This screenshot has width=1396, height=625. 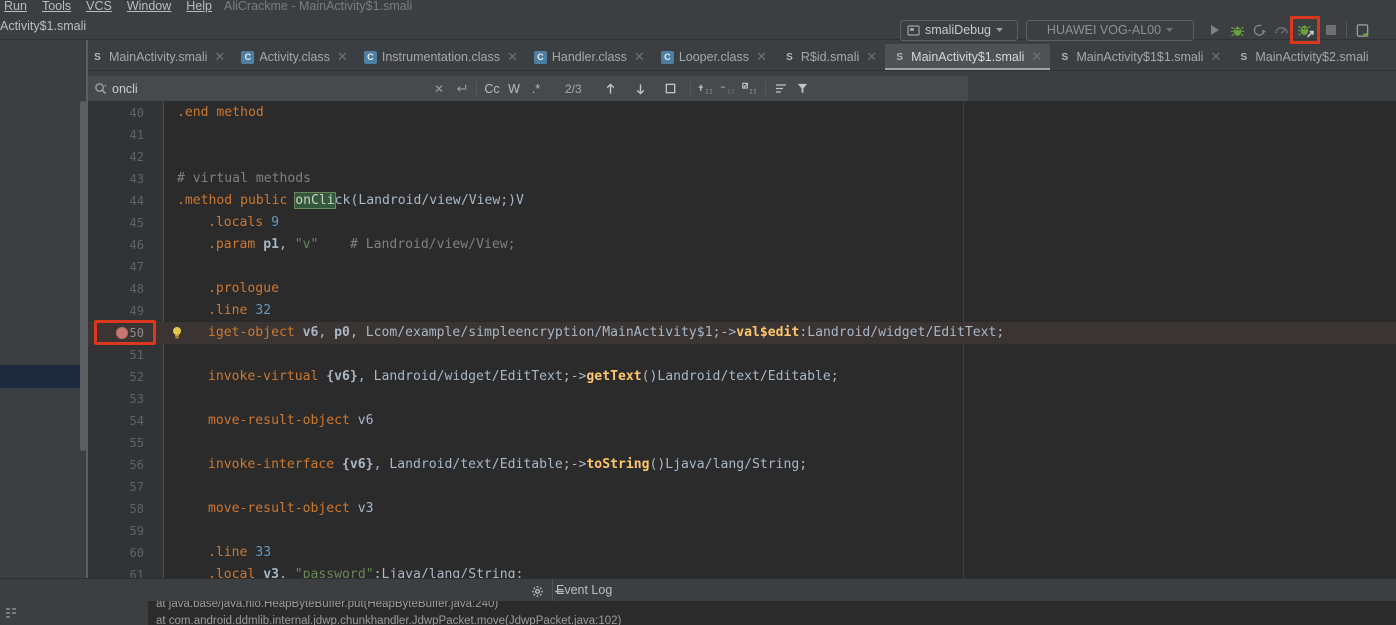 I want to click on menu-item-help: Help, so click(x=199, y=7).